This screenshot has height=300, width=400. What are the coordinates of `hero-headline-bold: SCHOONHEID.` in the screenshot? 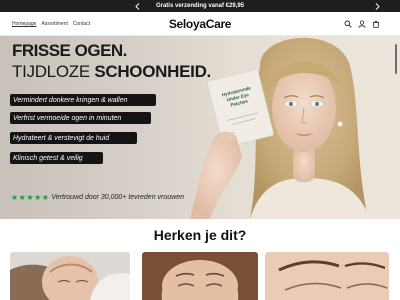 It's located at (152, 71).